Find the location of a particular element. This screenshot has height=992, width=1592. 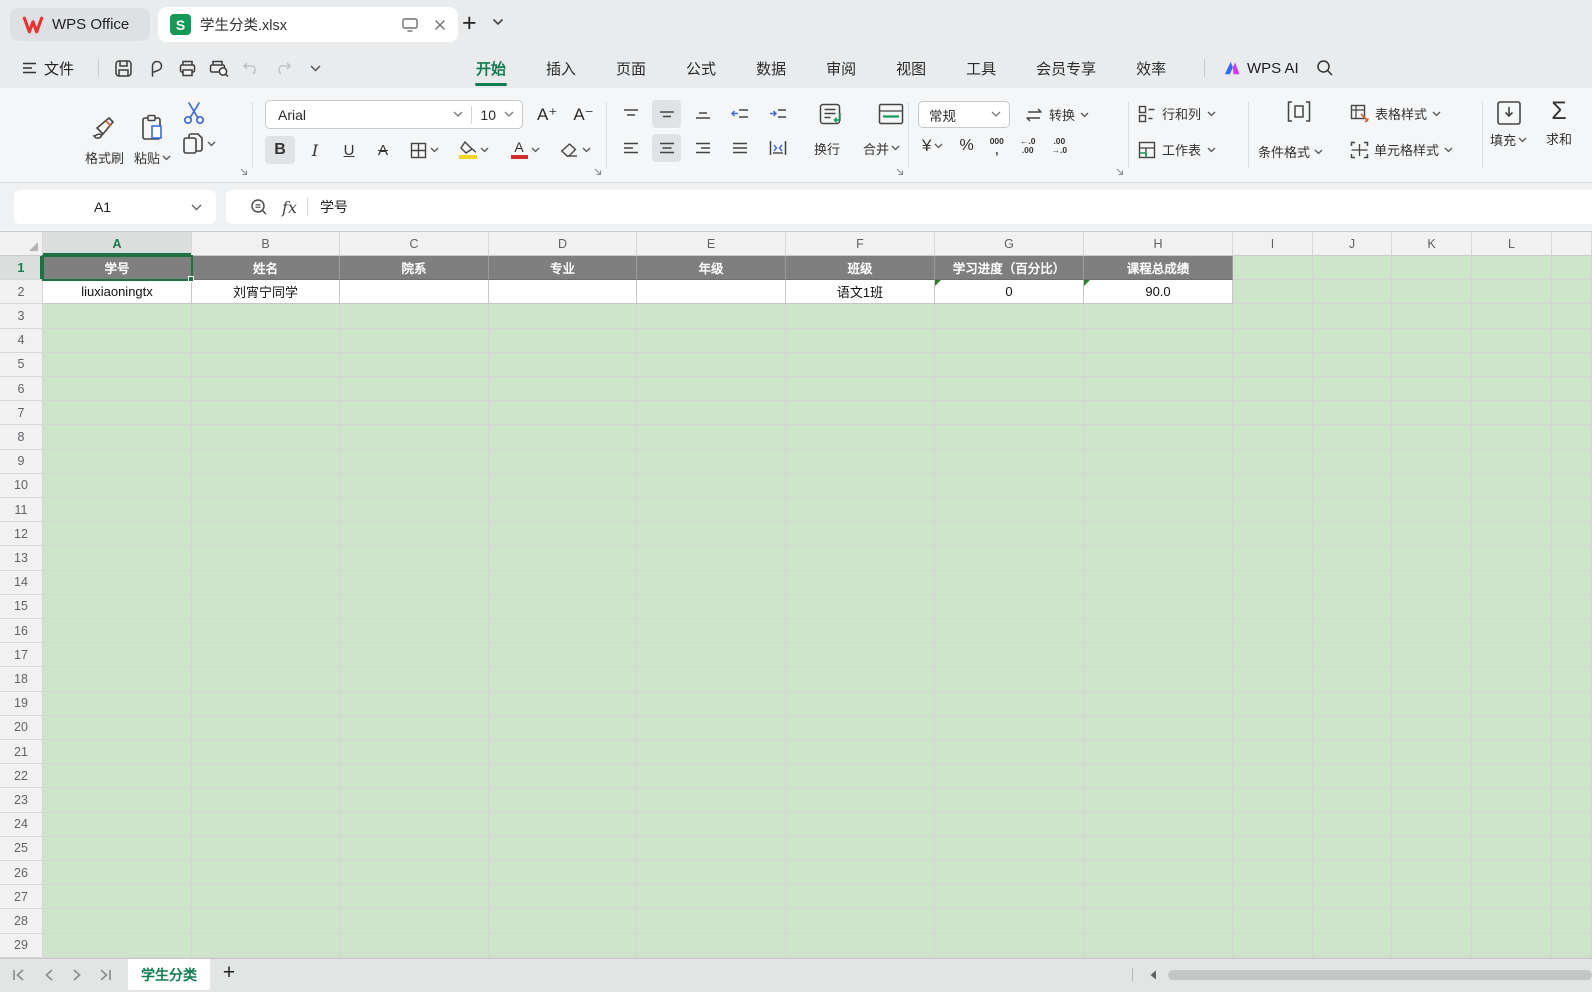

column-header-C: C is located at coordinates (414, 244).